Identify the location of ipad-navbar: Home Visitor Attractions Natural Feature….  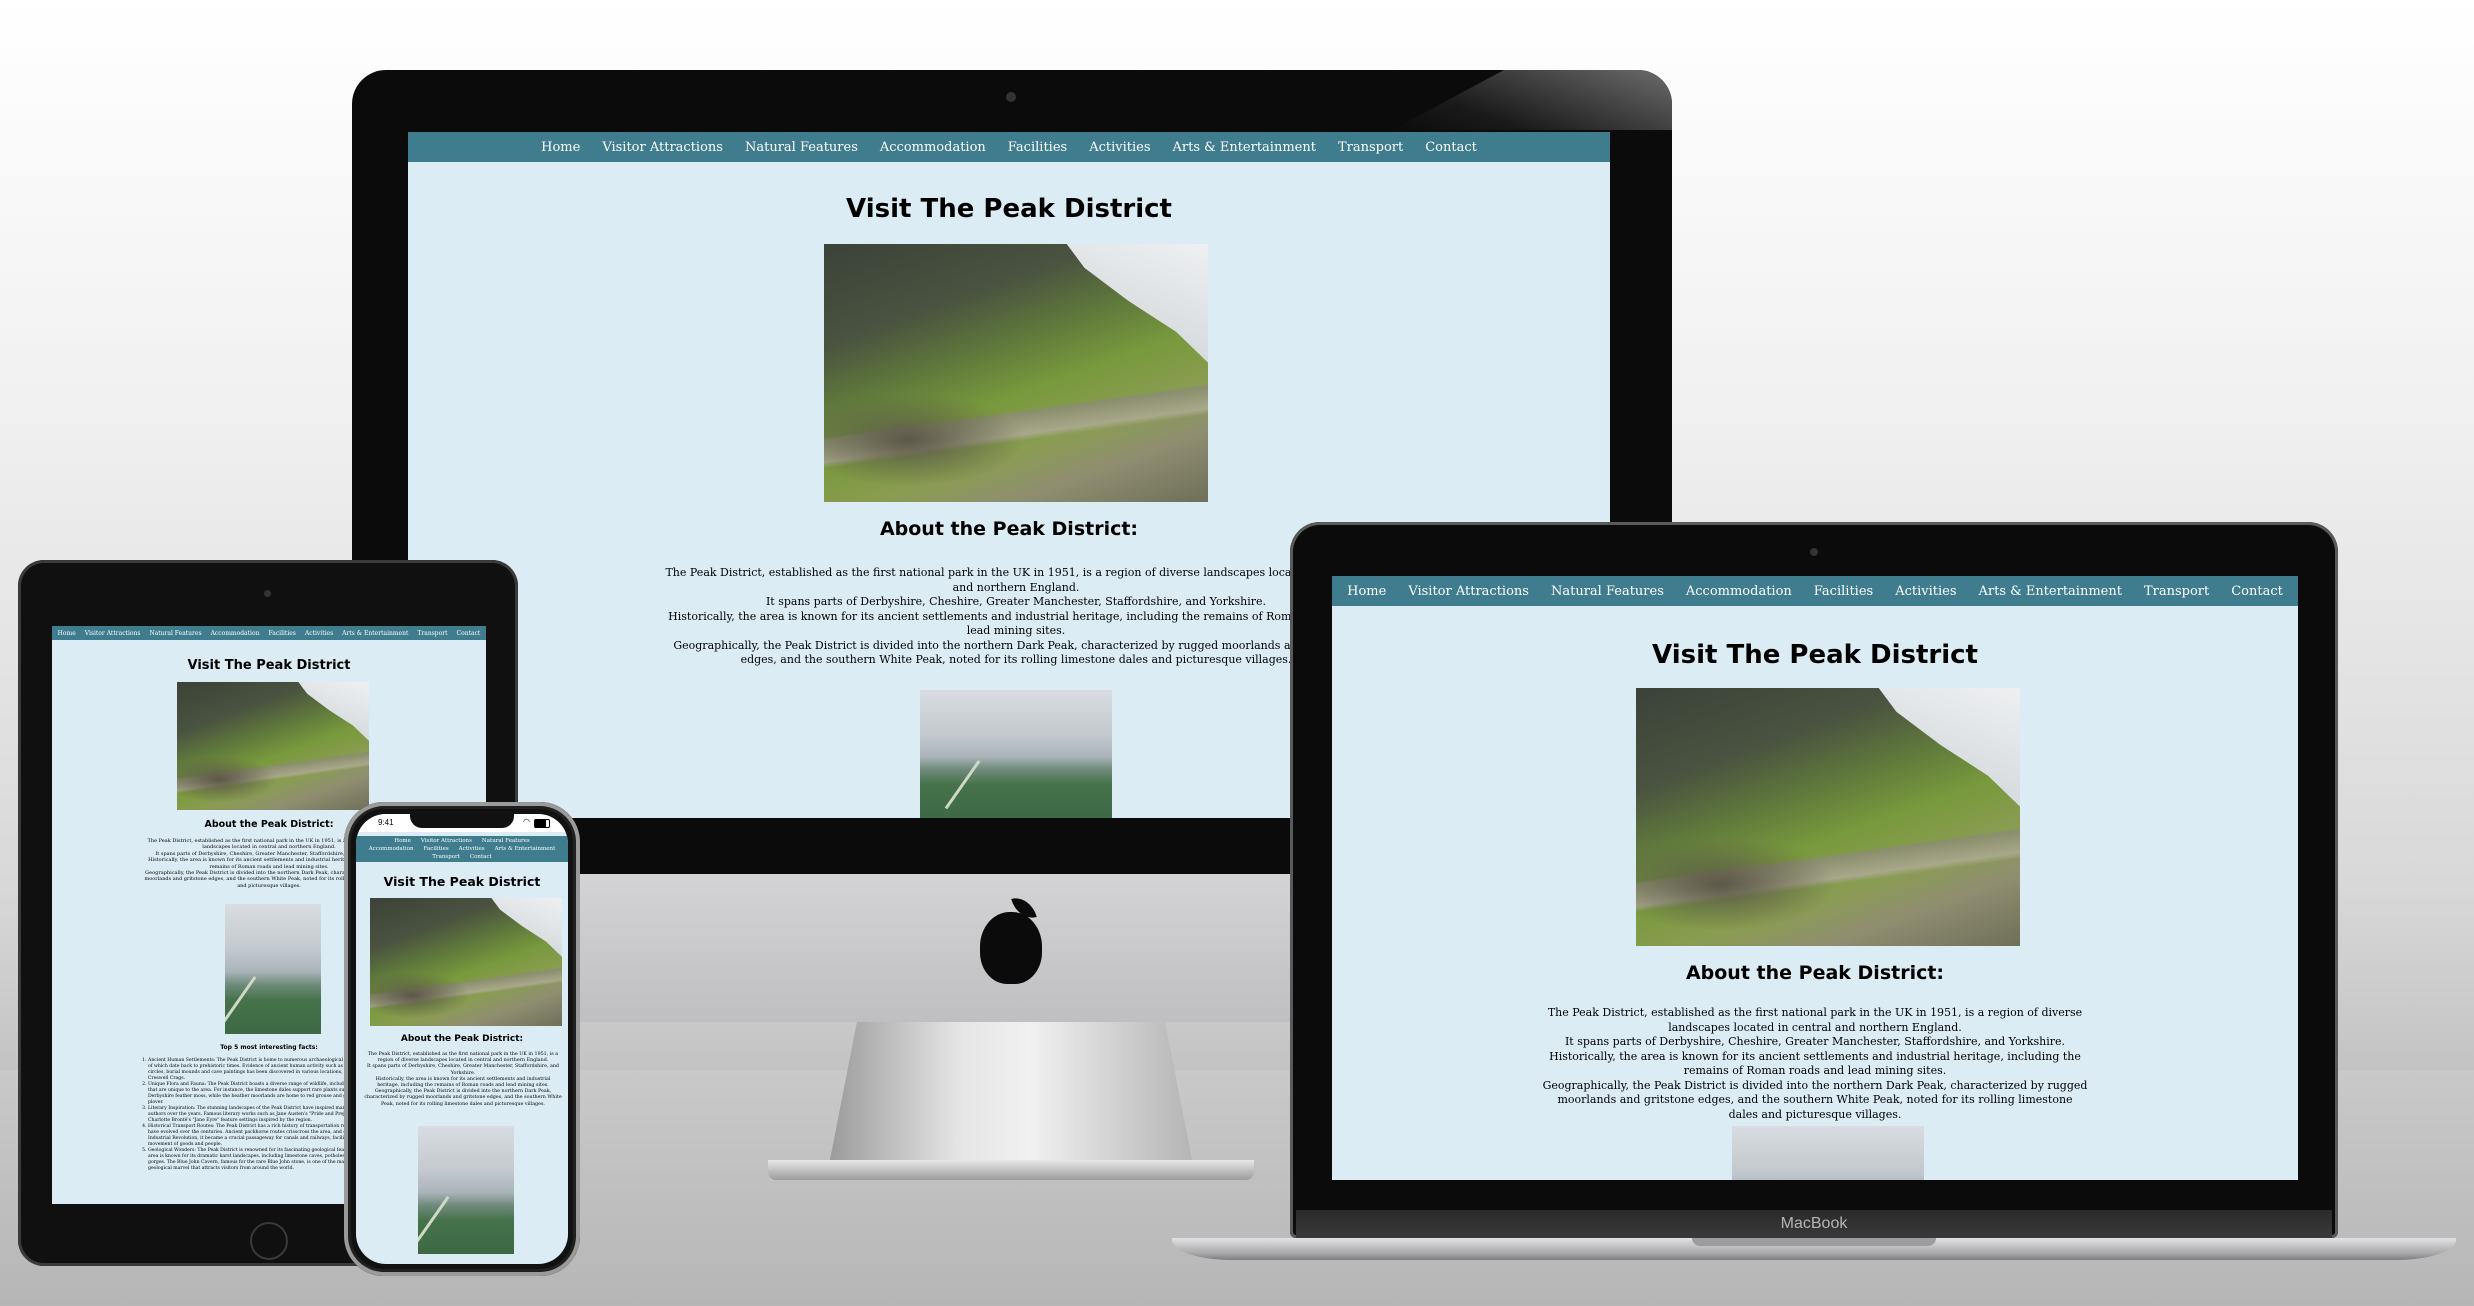
(269, 633).